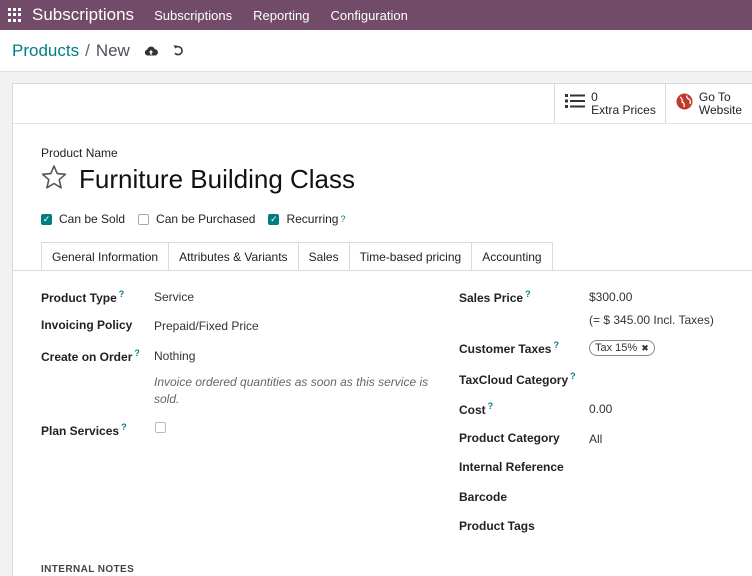 This screenshot has height=576, width=752. Describe the element at coordinates (90, 356) in the screenshot. I see `create-on-order-label: Create on Order?` at that location.